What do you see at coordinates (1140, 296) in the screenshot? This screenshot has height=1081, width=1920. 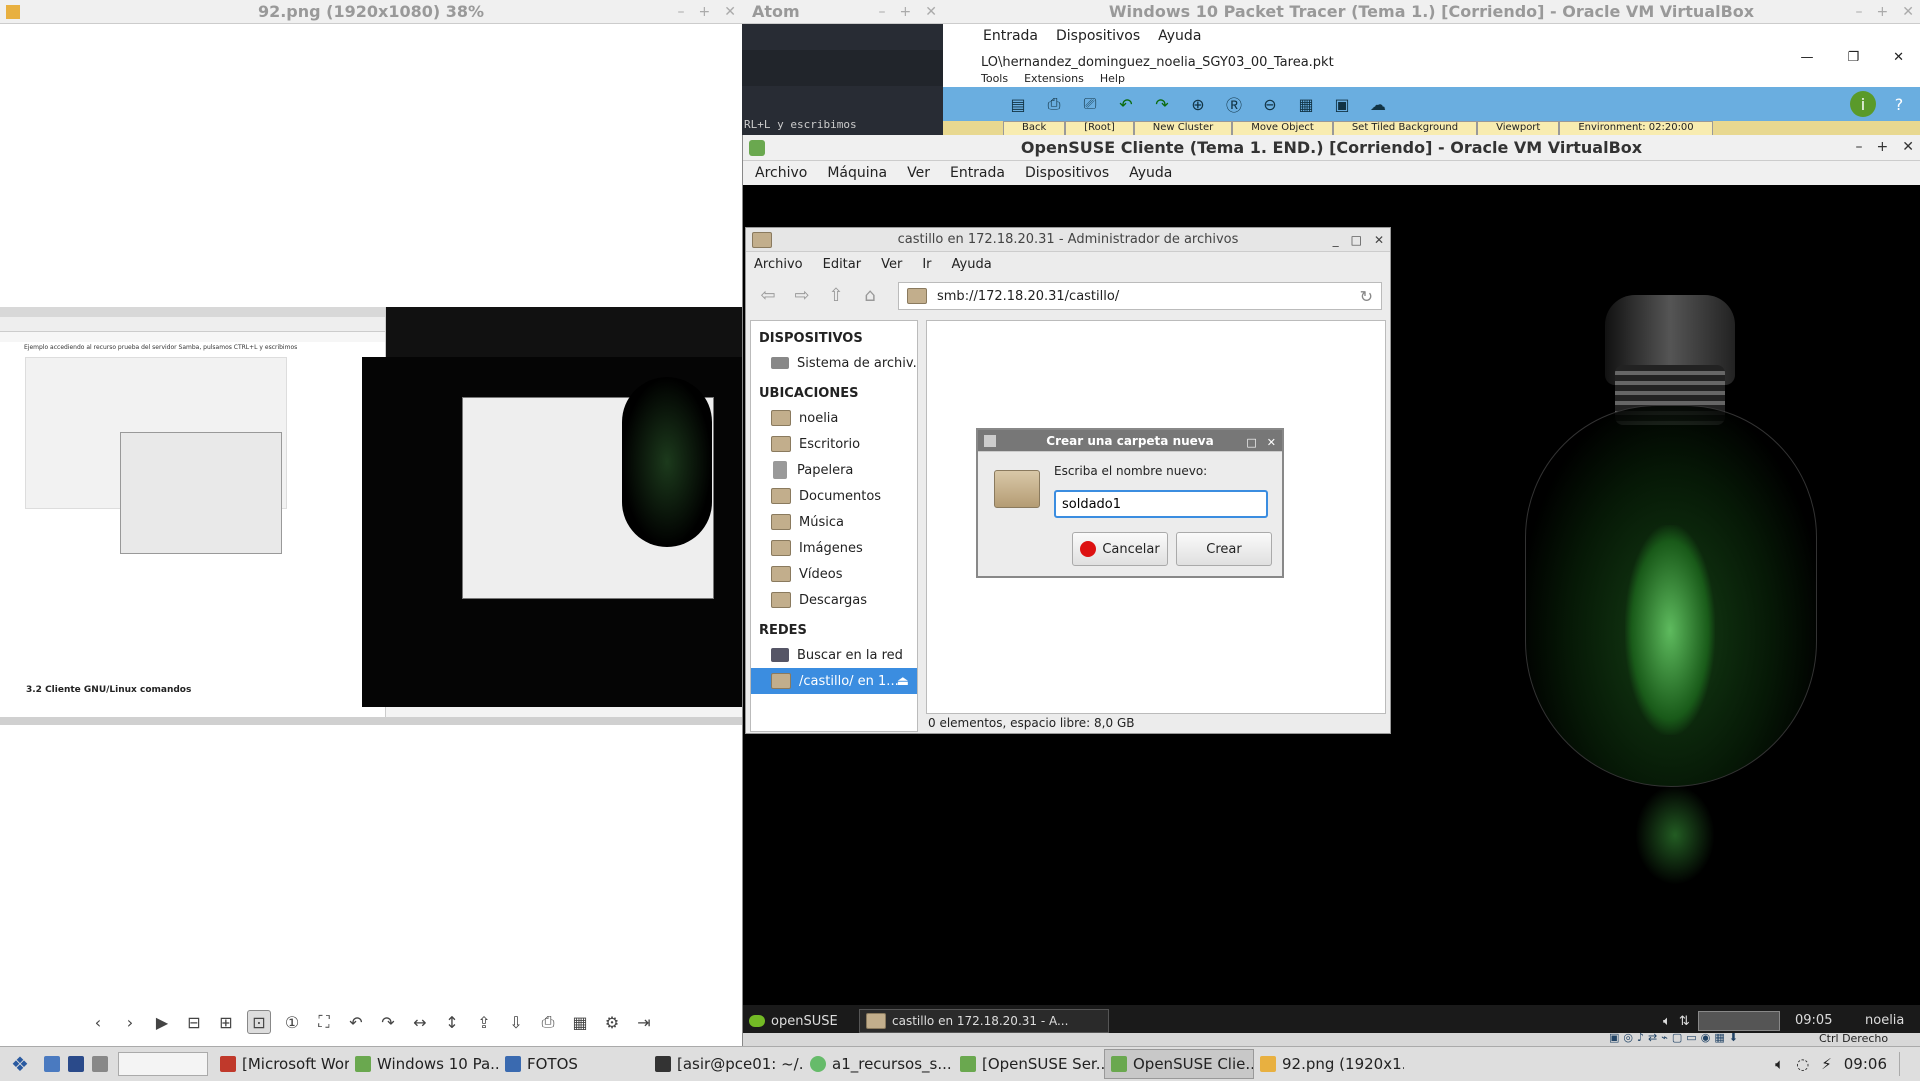 I see `location-bar: smb://172.18.20.31/castillo/ ↻` at bounding box center [1140, 296].